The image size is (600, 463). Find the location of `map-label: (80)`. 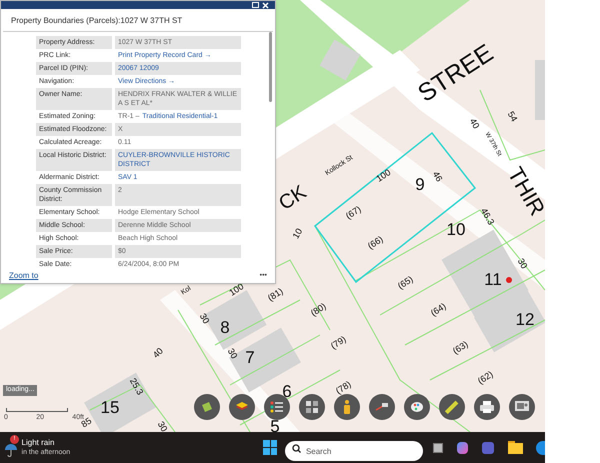

map-label: (80) is located at coordinates (318, 309).